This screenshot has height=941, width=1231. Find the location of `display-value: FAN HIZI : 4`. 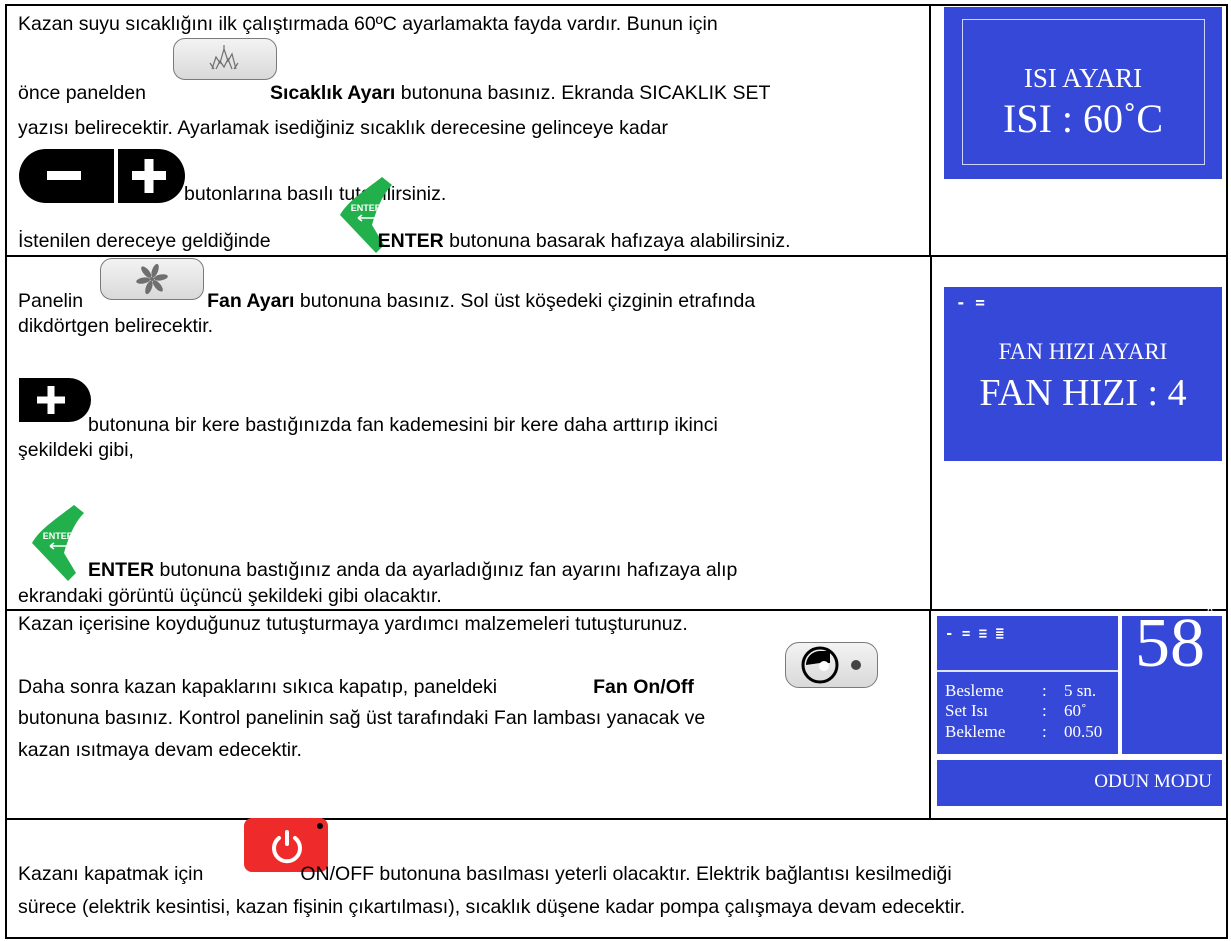

display-value: FAN HIZI : 4 is located at coordinates (1083, 393).